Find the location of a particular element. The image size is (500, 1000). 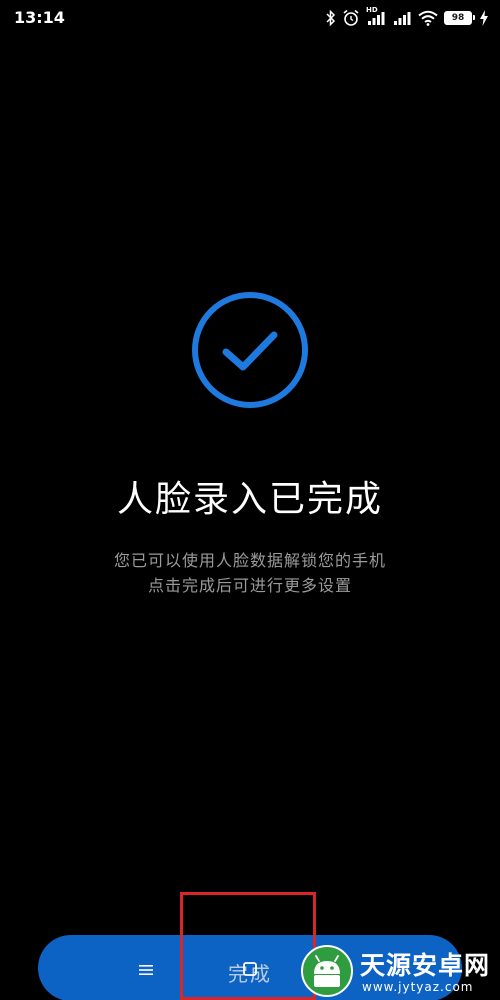

alarm-icon is located at coordinates (351, 17).